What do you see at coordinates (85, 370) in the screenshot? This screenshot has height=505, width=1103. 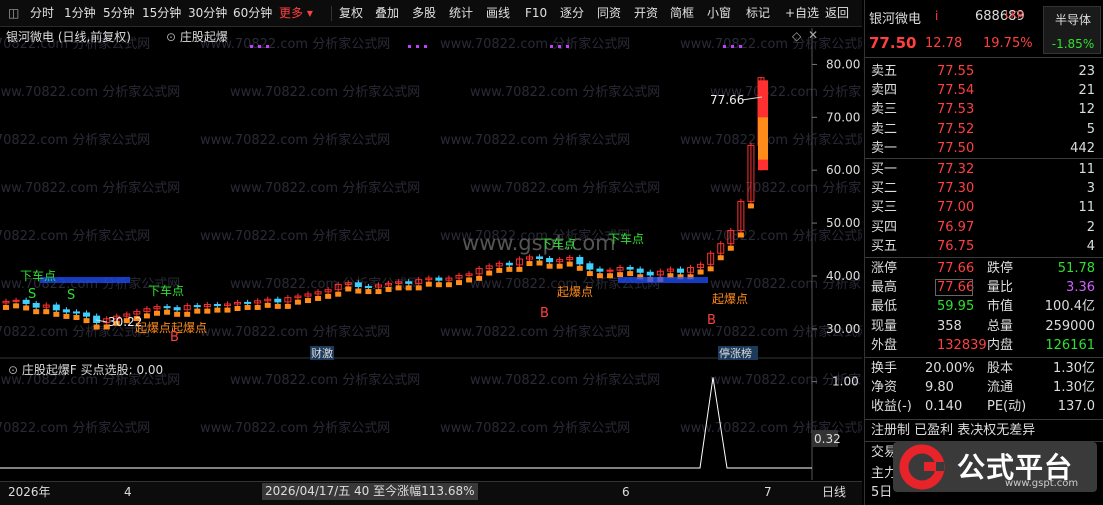 I see `sub-indicator-label: ⊙ 庄股起爆F 买点选股: 0.00` at bounding box center [85, 370].